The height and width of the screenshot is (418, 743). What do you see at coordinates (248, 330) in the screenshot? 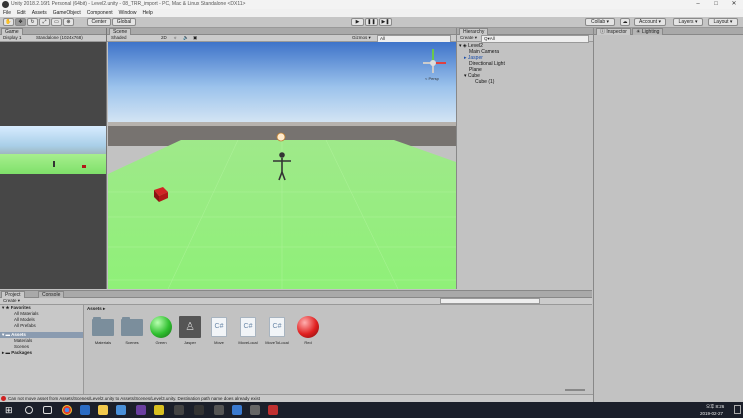
I see `asset-movelocal: C# MoveLocal` at bounding box center [248, 330].